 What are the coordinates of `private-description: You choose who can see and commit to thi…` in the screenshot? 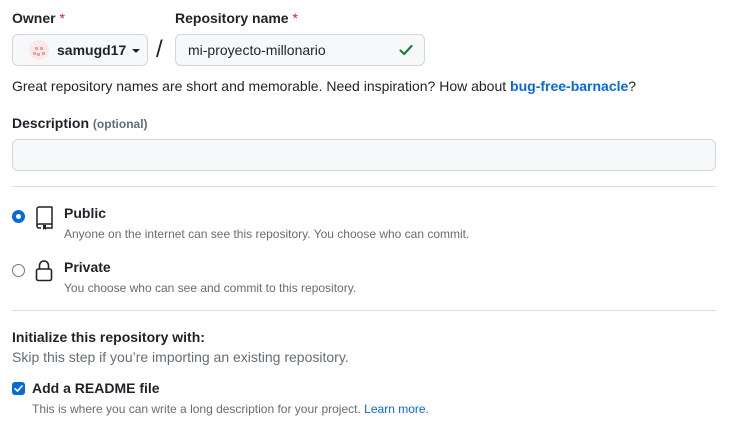 It's located at (210, 288).